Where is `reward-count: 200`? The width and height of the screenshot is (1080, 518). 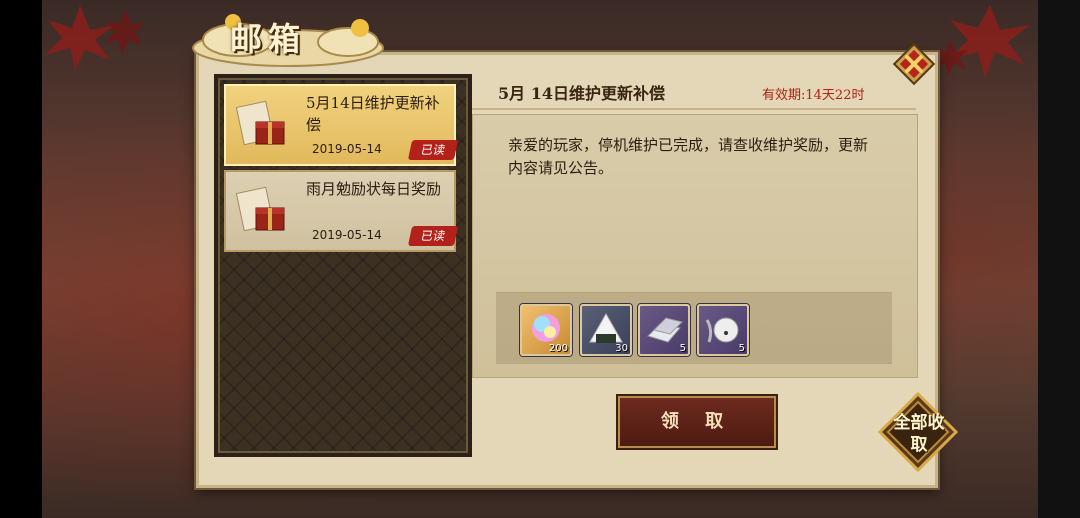
reward-count: 200 is located at coordinates (558, 348).